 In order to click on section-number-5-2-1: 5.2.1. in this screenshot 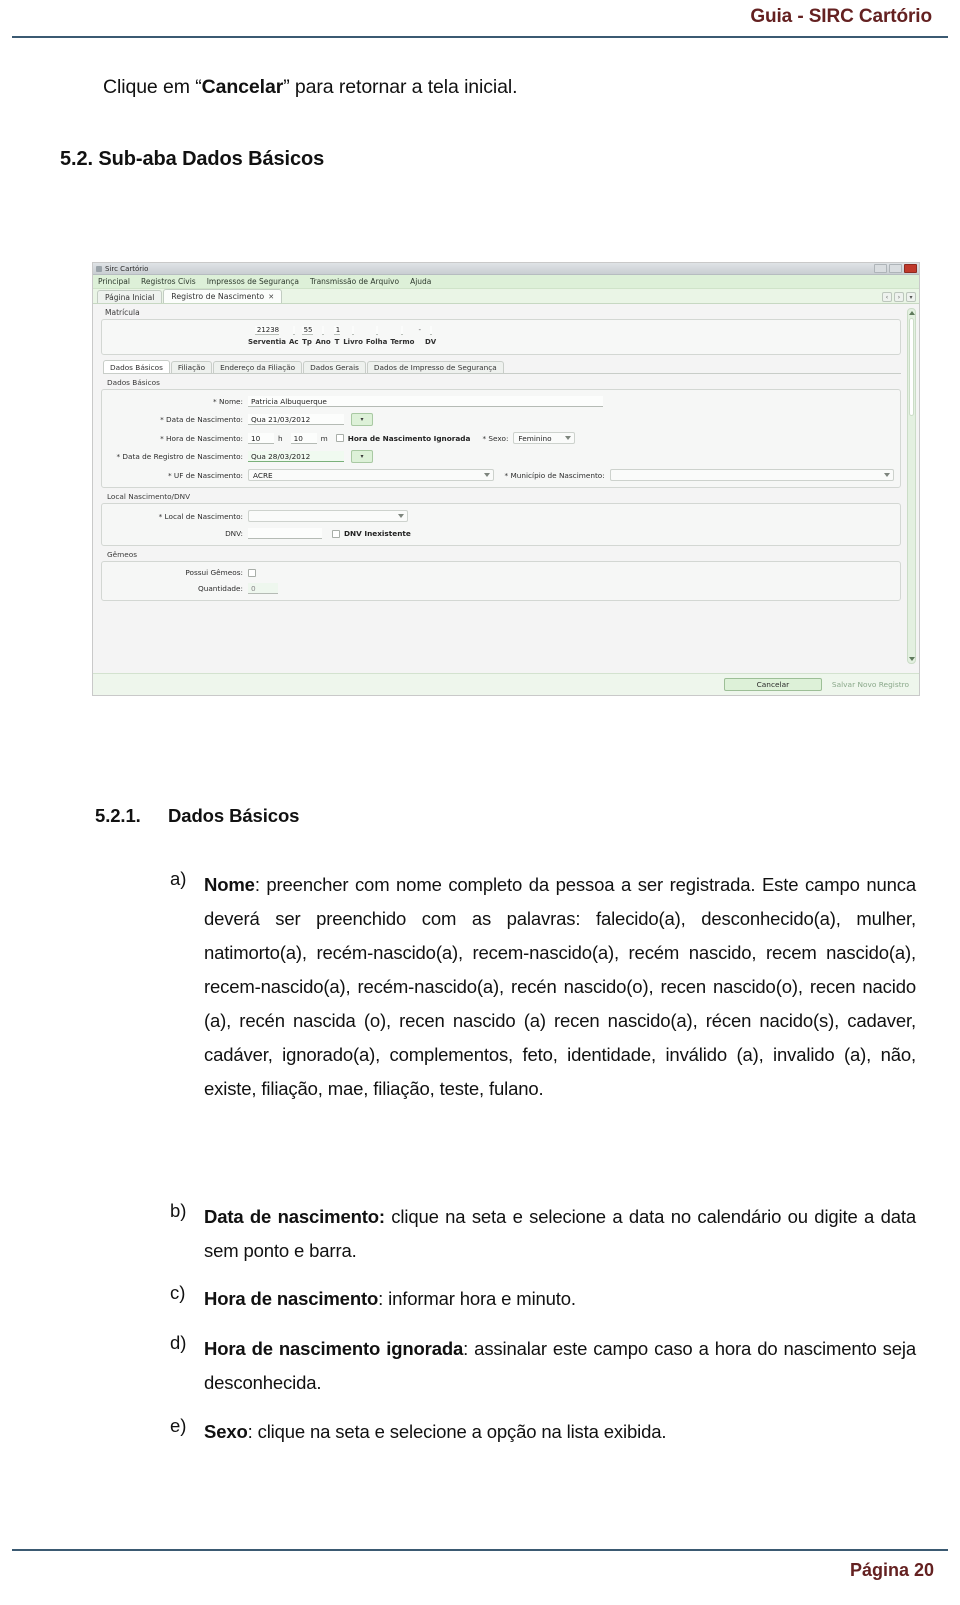, I will do `click(118, 815)`.